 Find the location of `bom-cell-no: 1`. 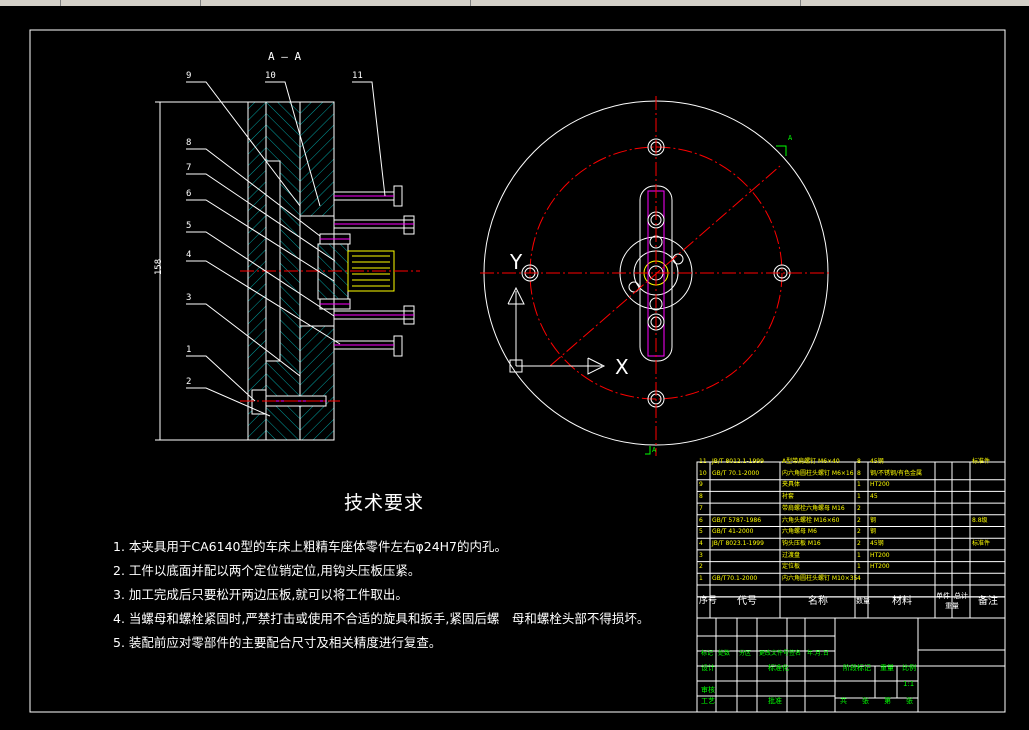

bom-cell-no: 1 is located at coordinates (701, 578).